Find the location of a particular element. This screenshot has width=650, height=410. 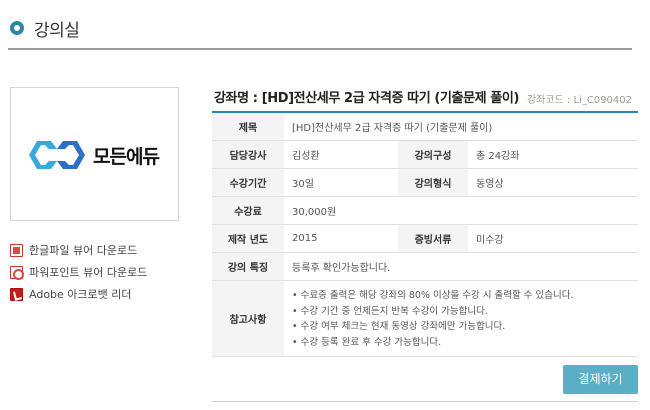

fee-label: 수강료 is located at coordinates (248, 210).